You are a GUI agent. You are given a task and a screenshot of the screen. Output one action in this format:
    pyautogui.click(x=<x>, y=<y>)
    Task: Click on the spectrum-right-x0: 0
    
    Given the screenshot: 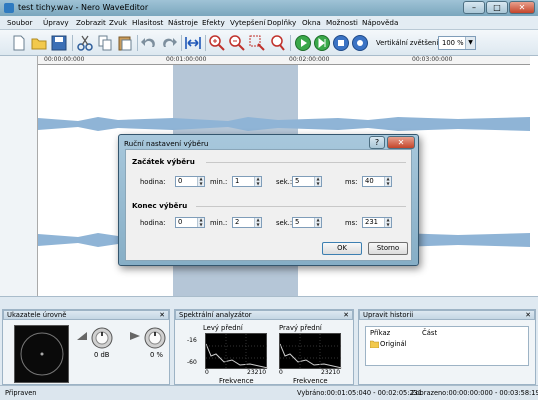 What is the action you would take?
    pyautogui.click(x=281, y=372)
    